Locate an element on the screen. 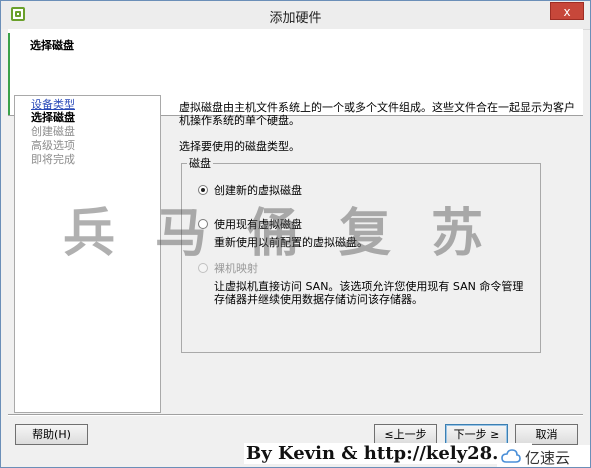 The width and height of the screenshot is (591, 468). next-button: 下一步 ≥ is located at coordinates (476, 434).